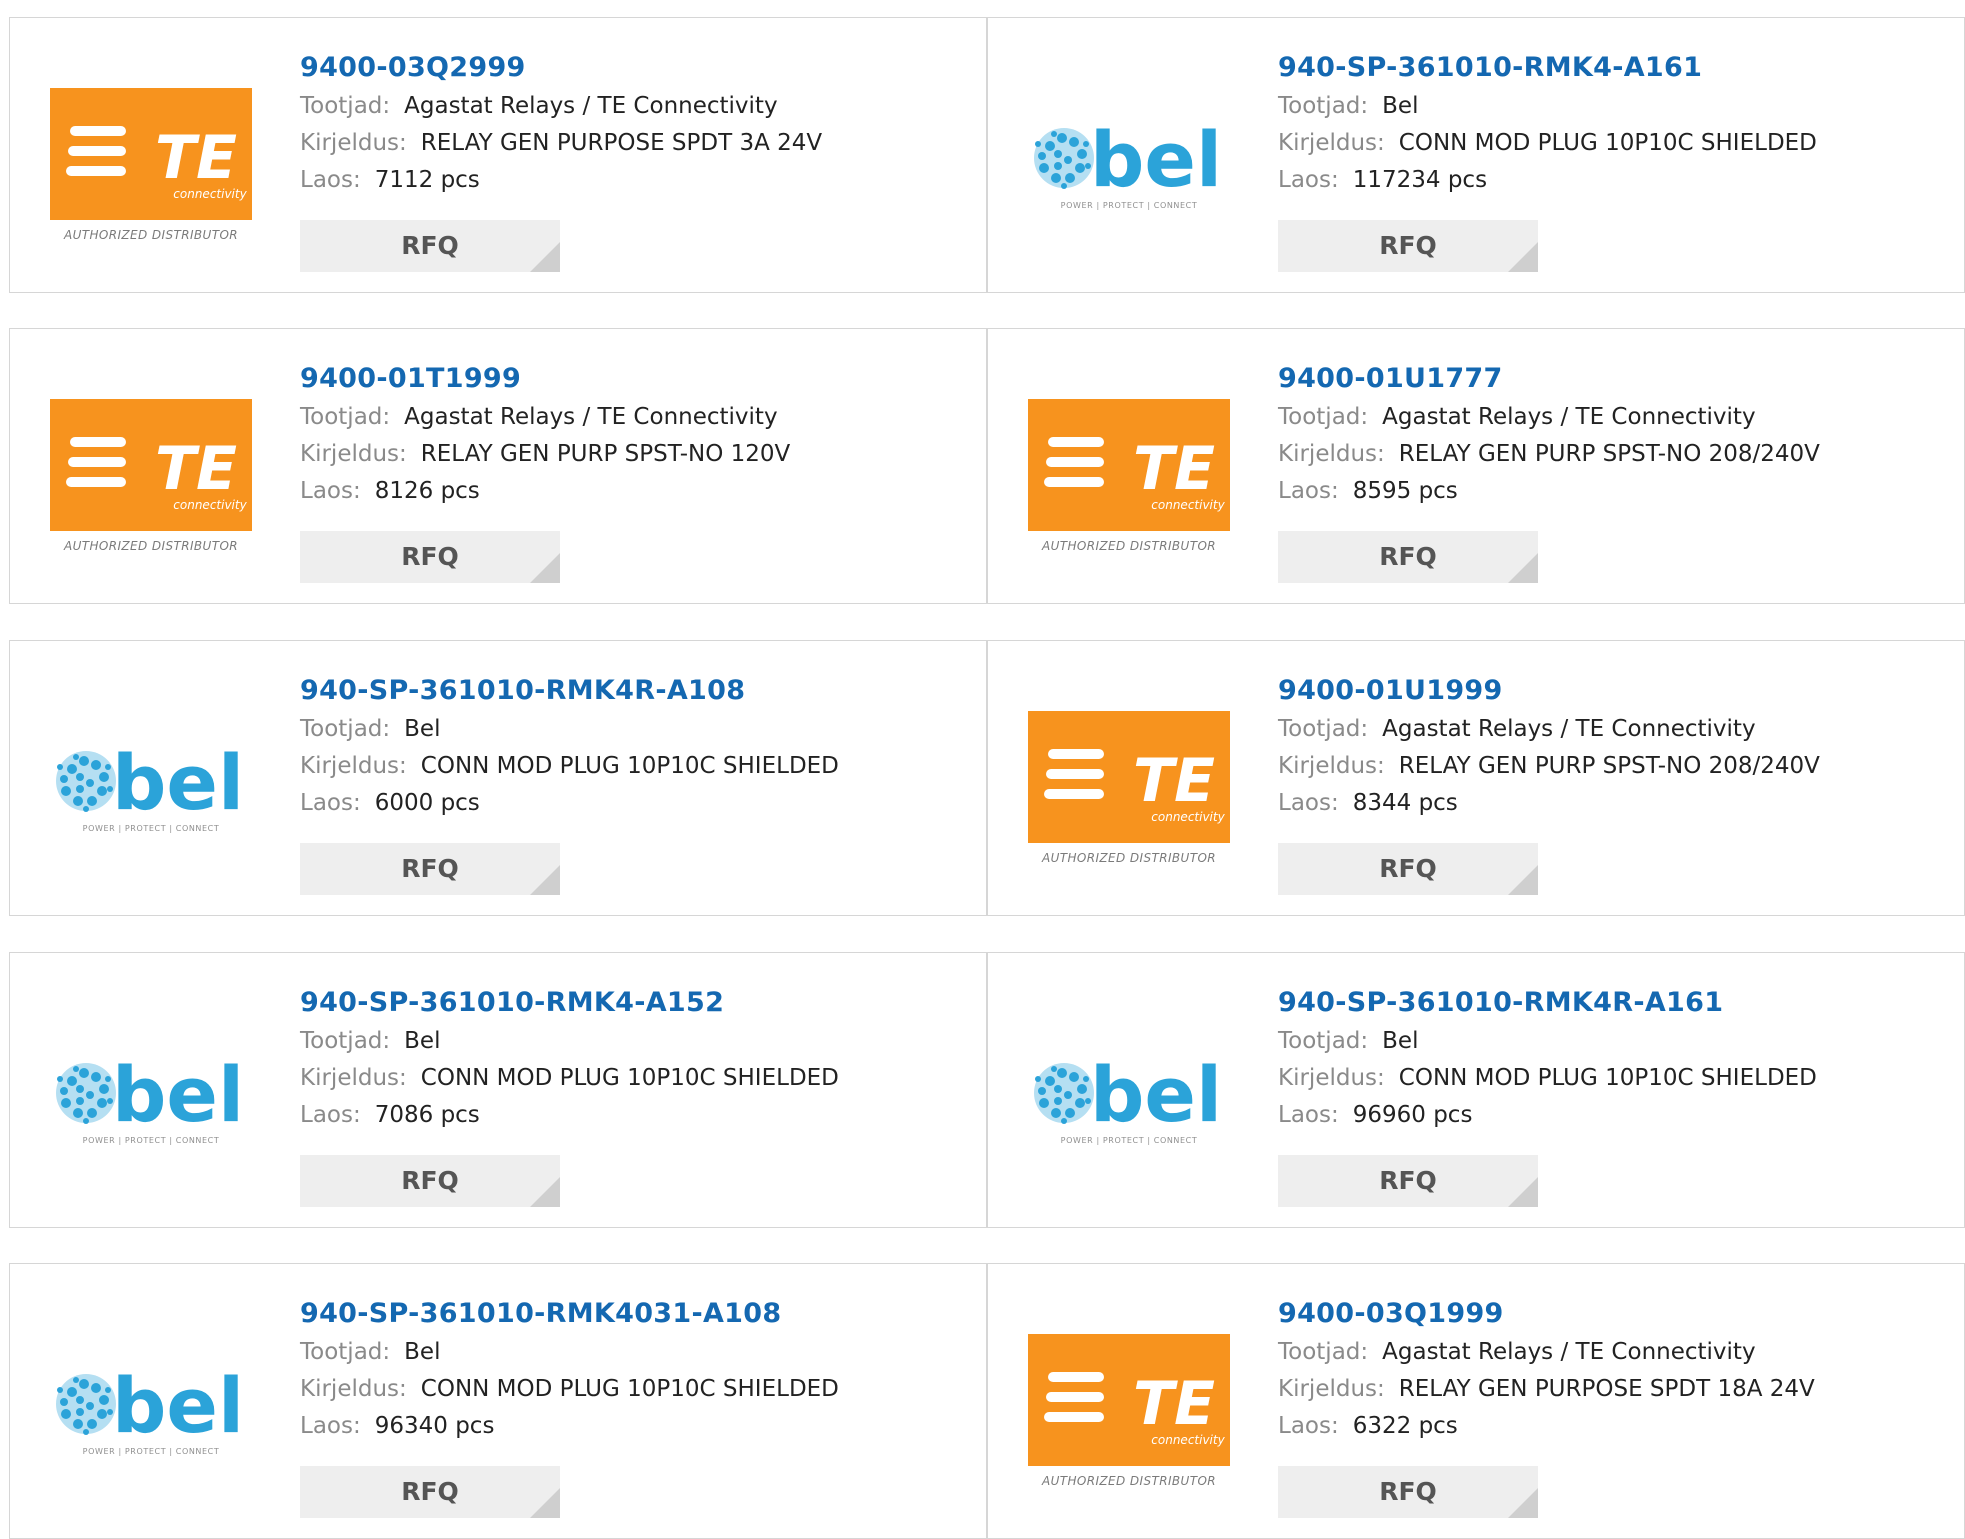 The image size is (1965, 1539). Describe the element at coordinates (1616, 691) in the screenshot. I see `part-number-link: 9400-01U1999` at that location.